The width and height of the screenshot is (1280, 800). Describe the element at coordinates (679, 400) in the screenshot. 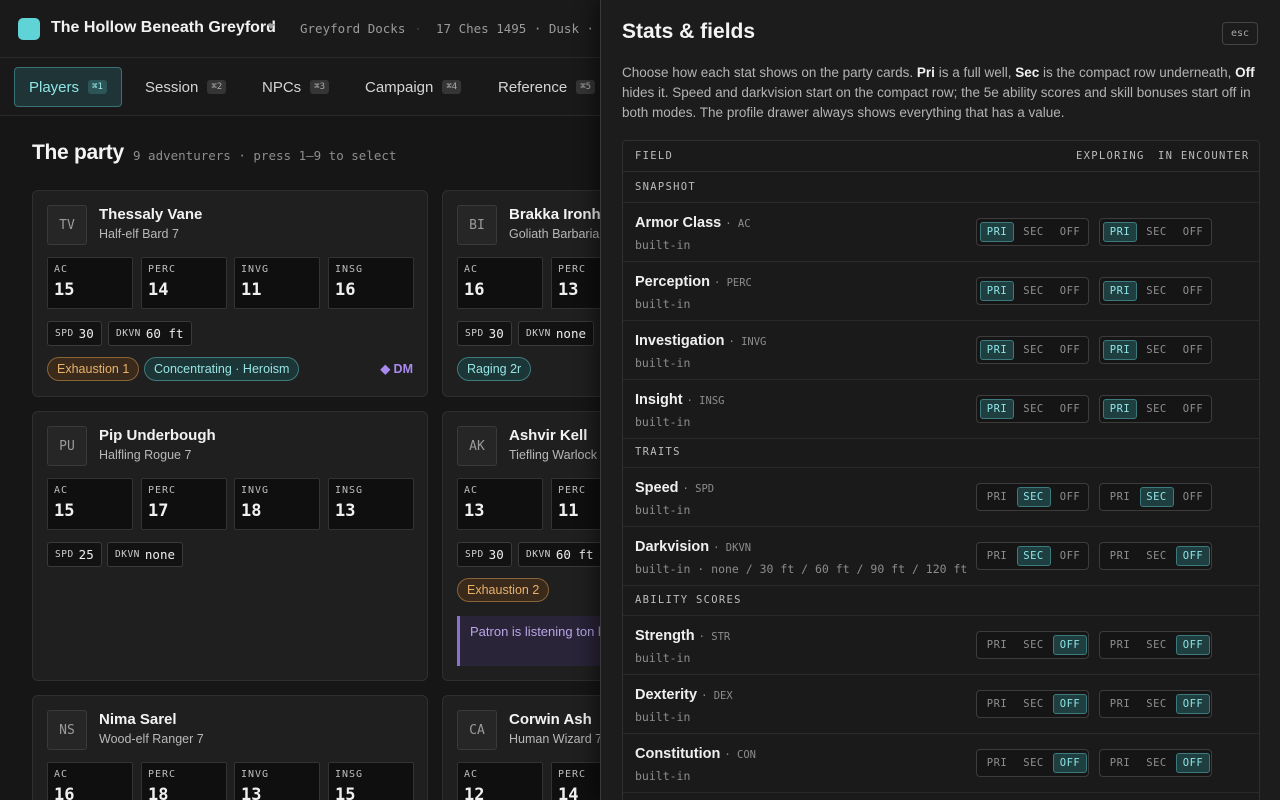

I see `field-name: Insight · INSG` at that location.